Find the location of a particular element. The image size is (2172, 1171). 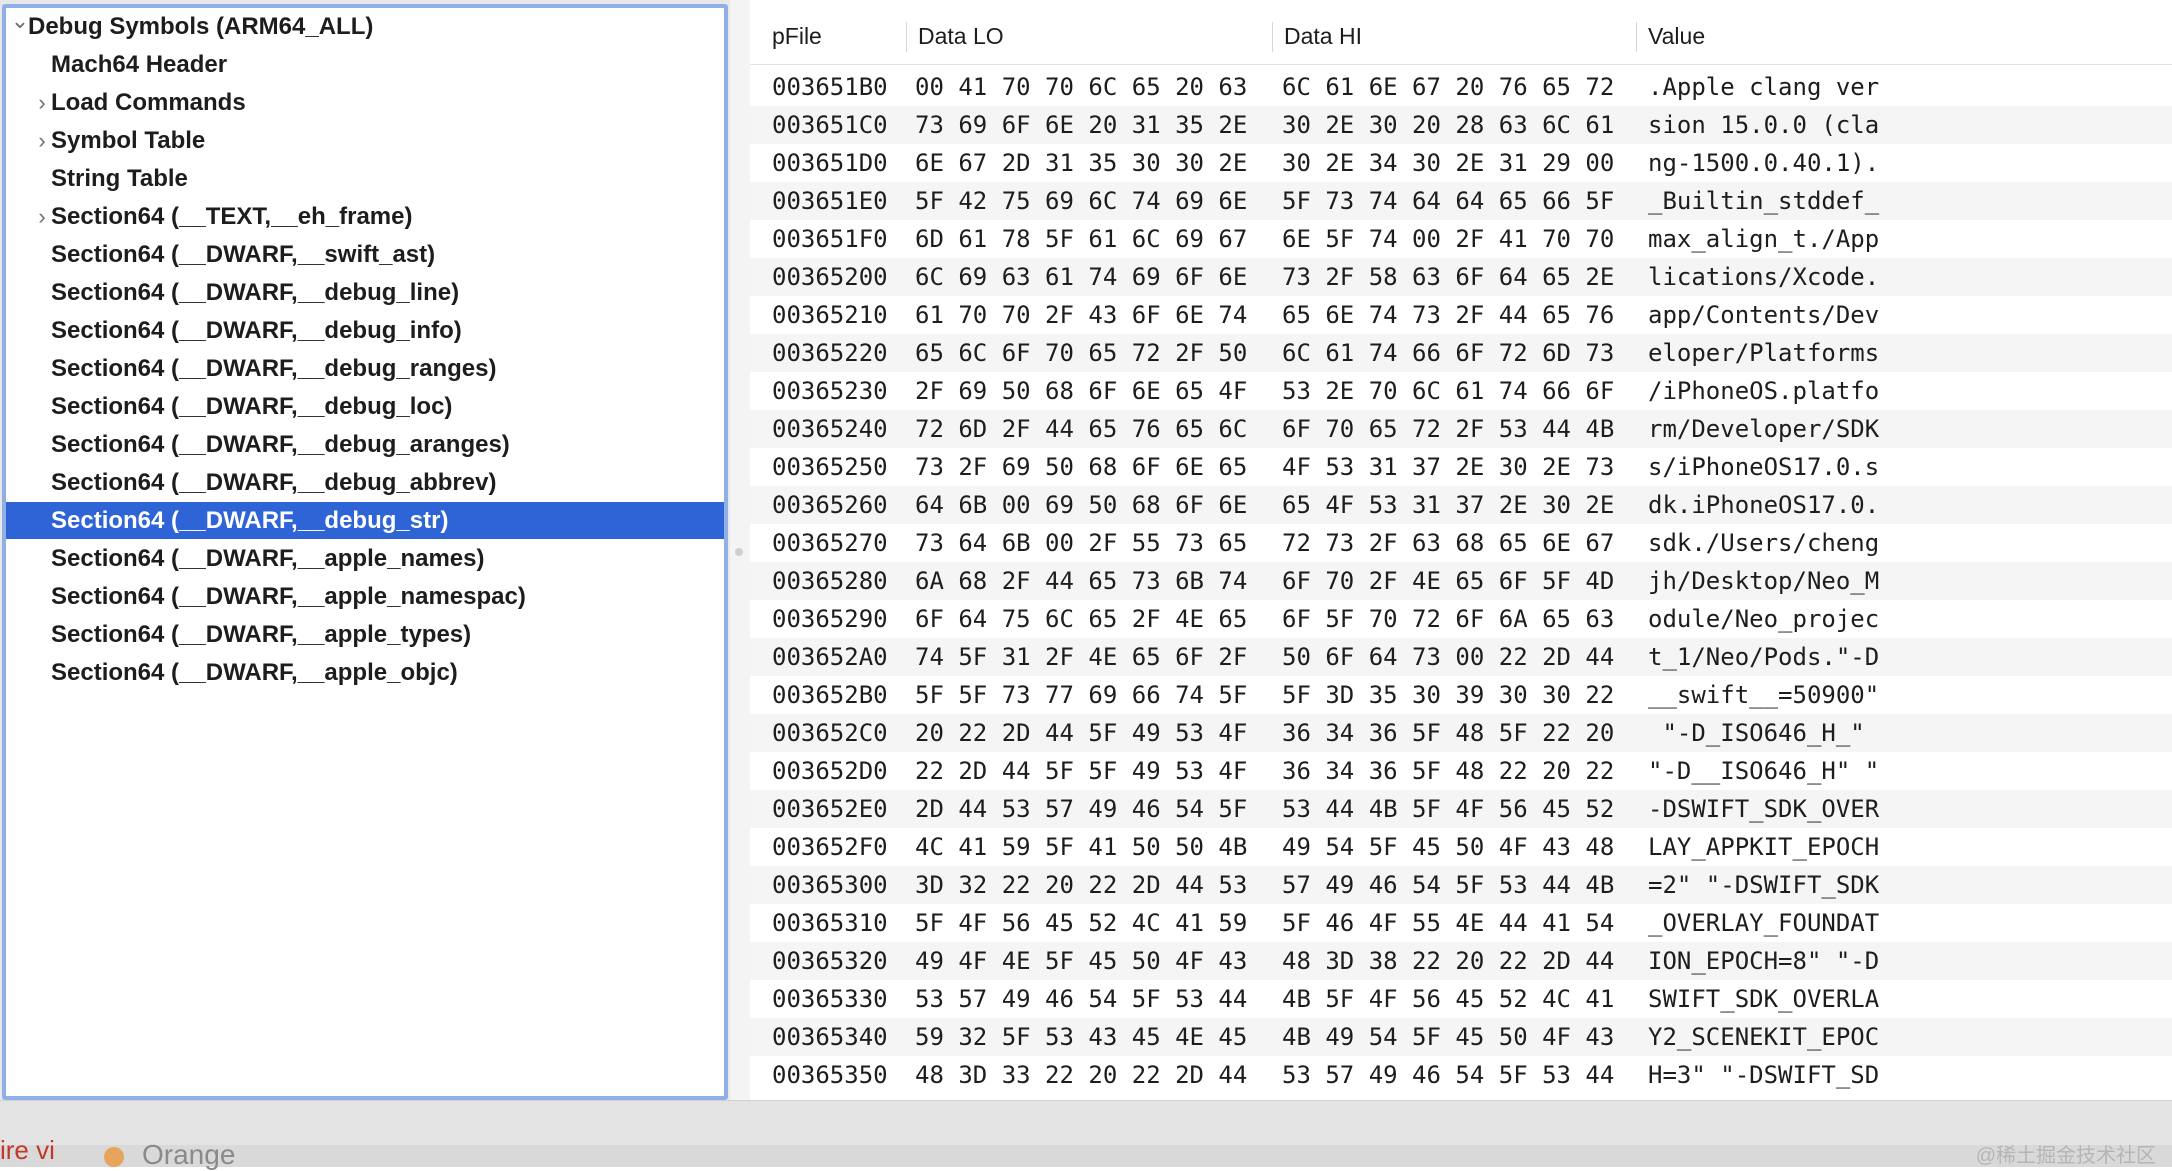

chevron-down-icon: ⌄ is located at coordinates (20, 23).